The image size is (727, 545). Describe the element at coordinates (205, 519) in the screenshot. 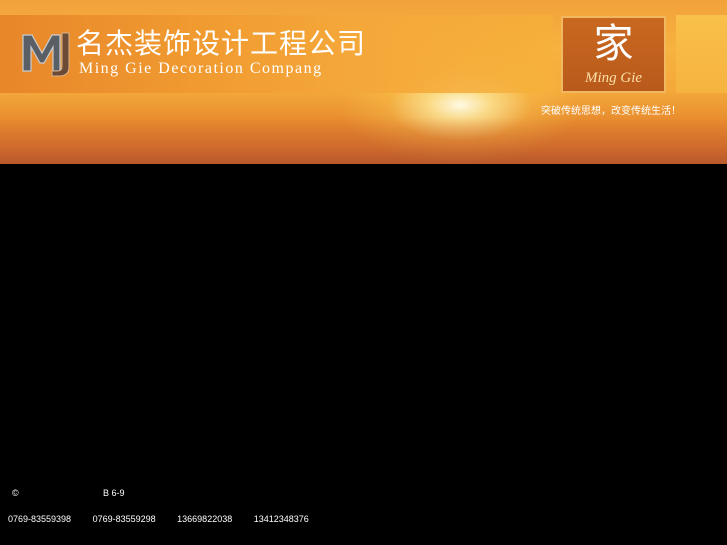

I see `phone-number: 13669822038` at that location.